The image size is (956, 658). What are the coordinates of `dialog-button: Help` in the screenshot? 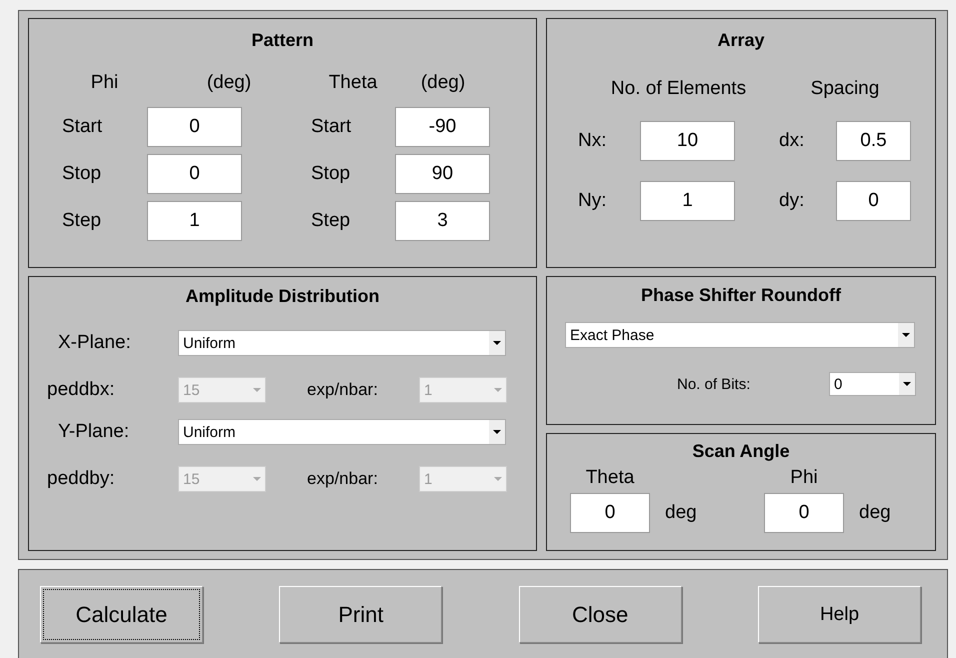 It's located at (839, 614).